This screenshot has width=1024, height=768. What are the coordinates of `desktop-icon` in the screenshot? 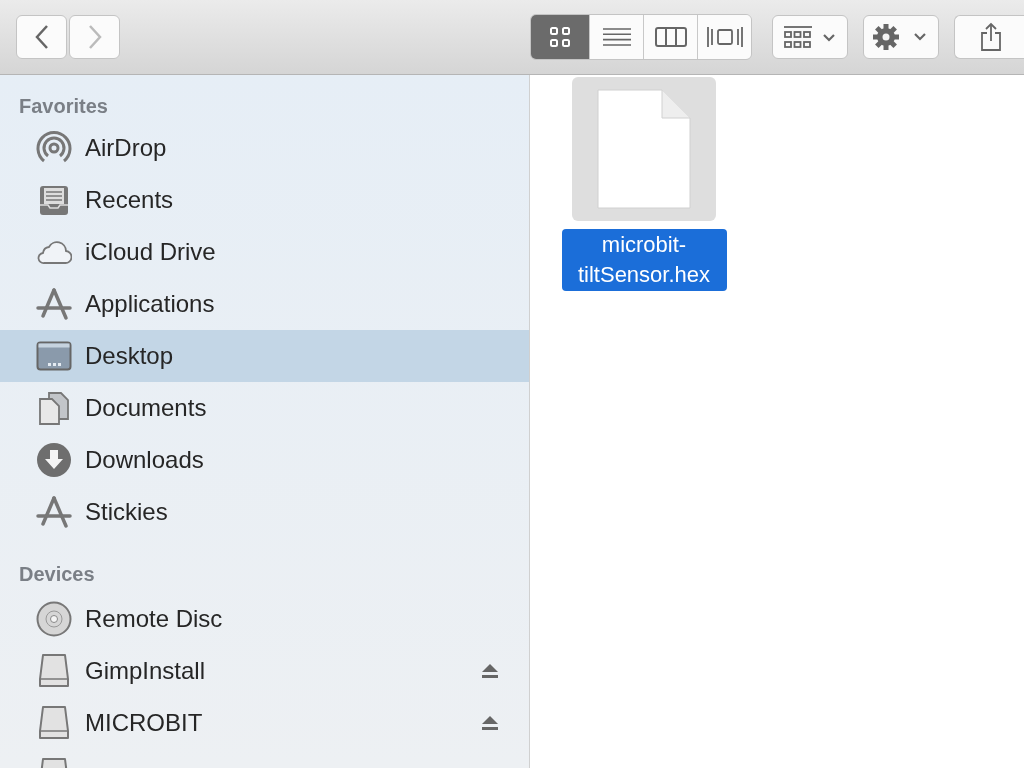 It's located at (54, 356).